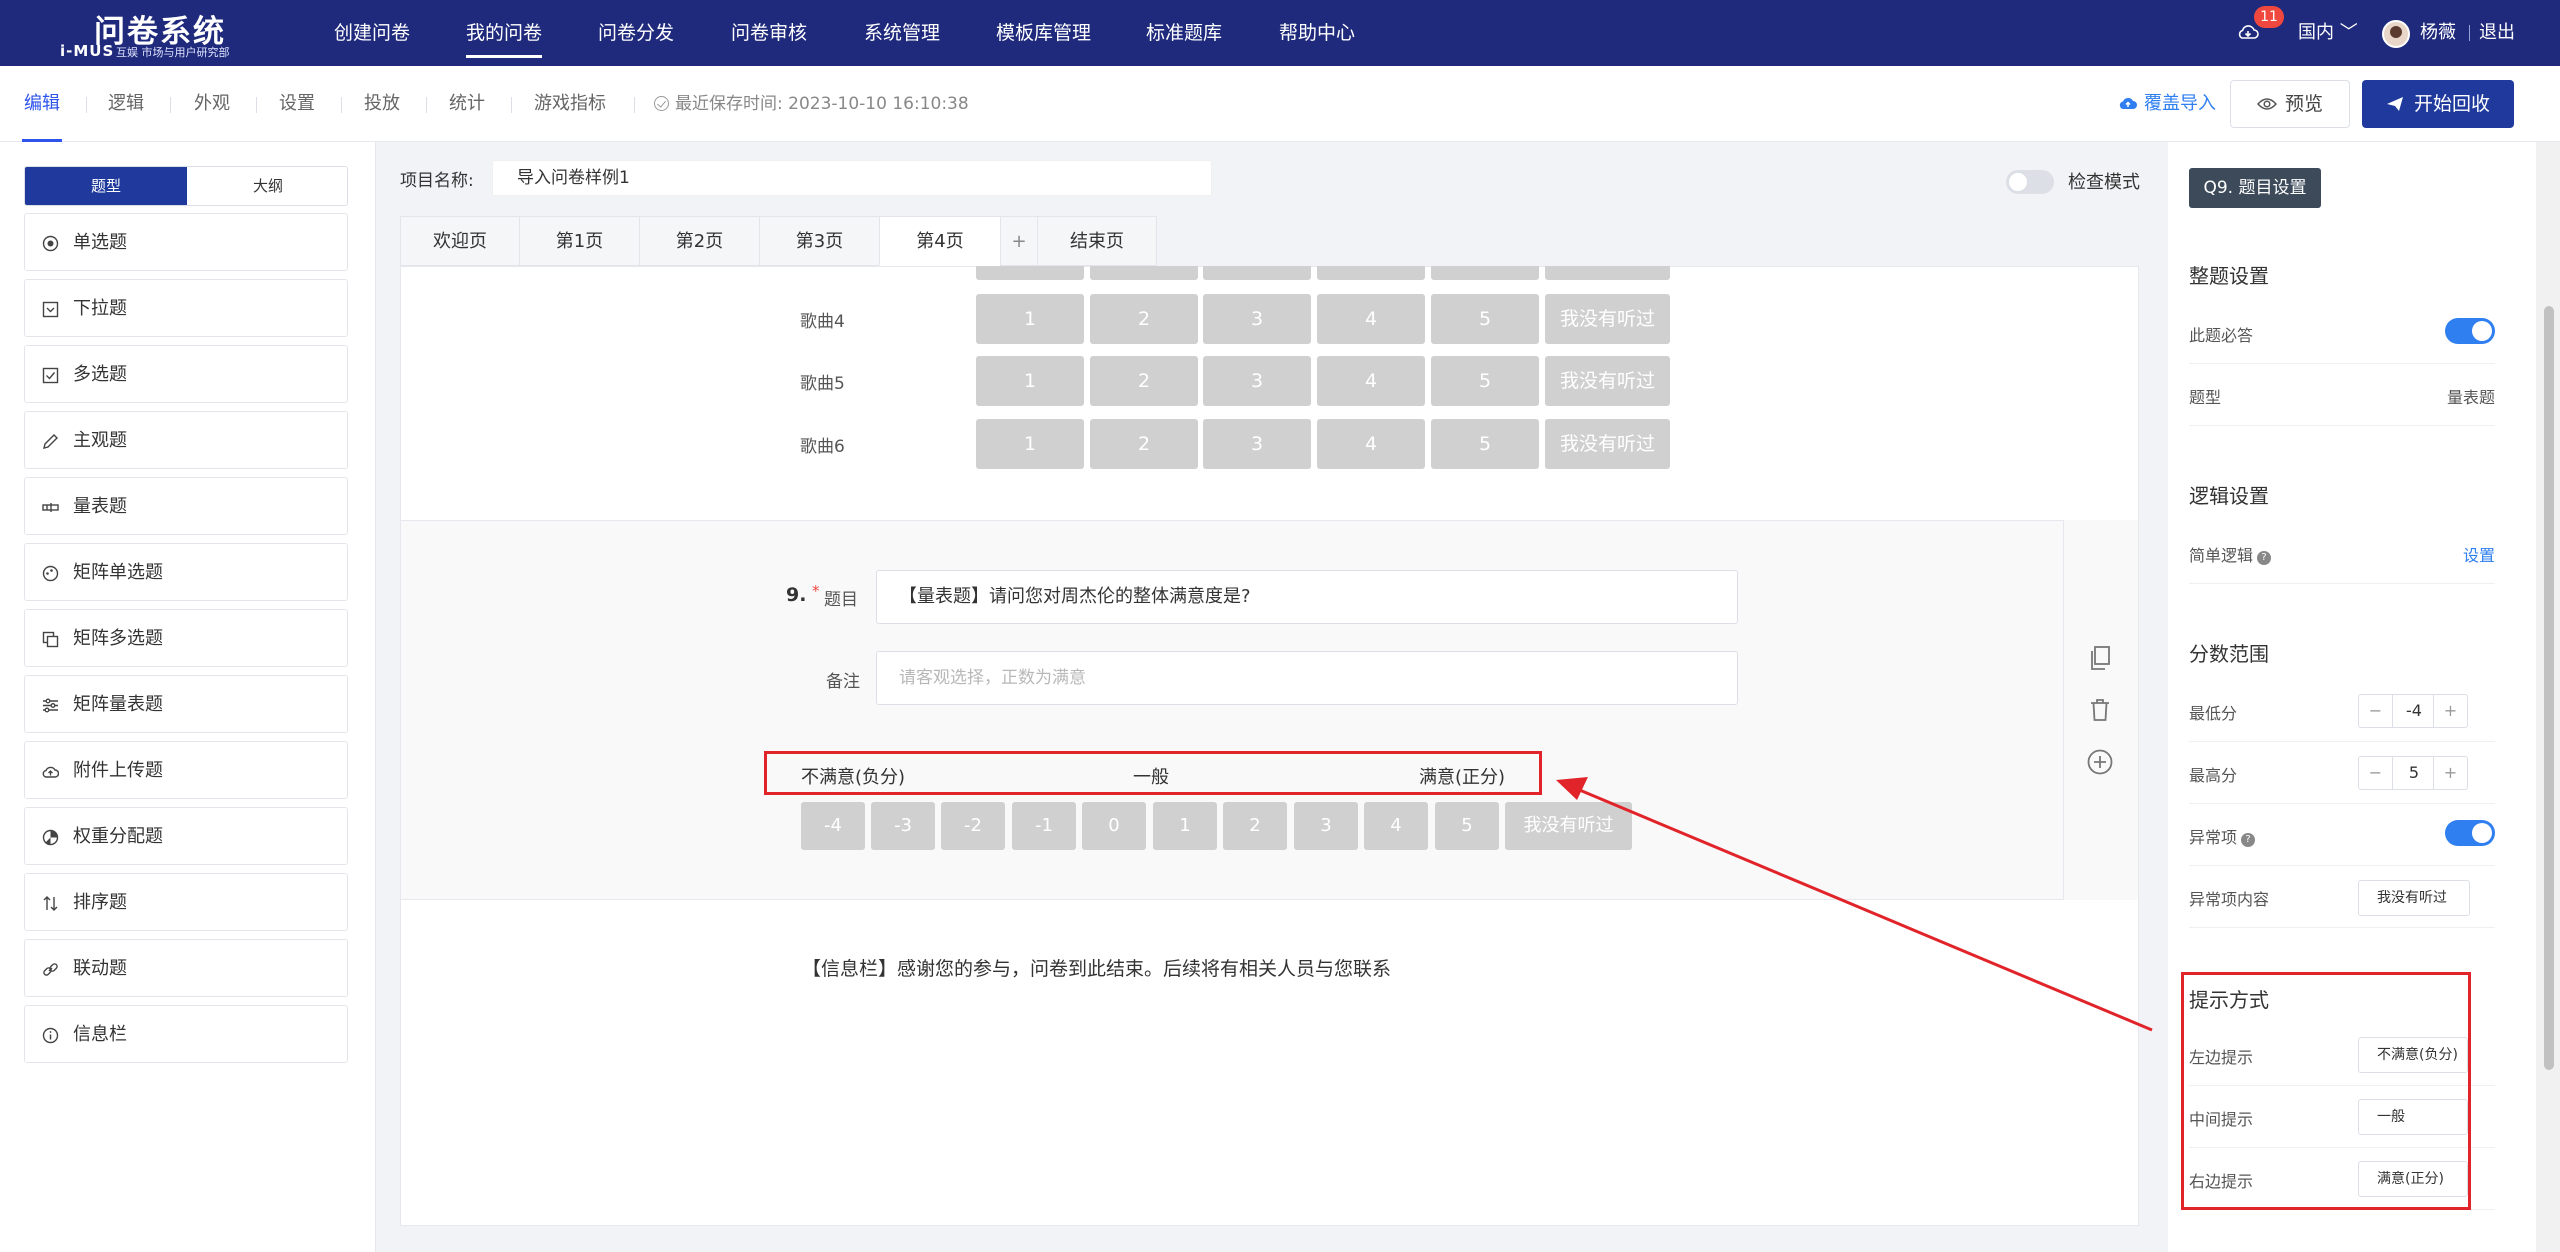  Describe the element at coordinates (1184, 33) in the screenshot. I see `nav-question-bank: 标准题库` at that location.